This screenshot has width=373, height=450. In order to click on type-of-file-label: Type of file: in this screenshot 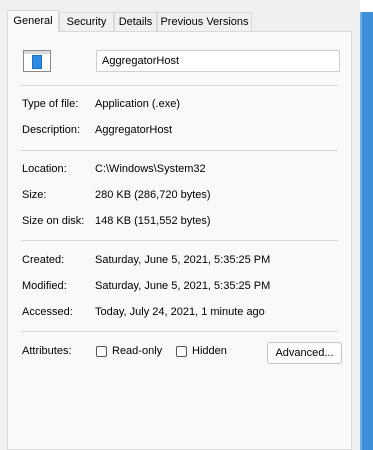, I will do `click(50, 104)`.